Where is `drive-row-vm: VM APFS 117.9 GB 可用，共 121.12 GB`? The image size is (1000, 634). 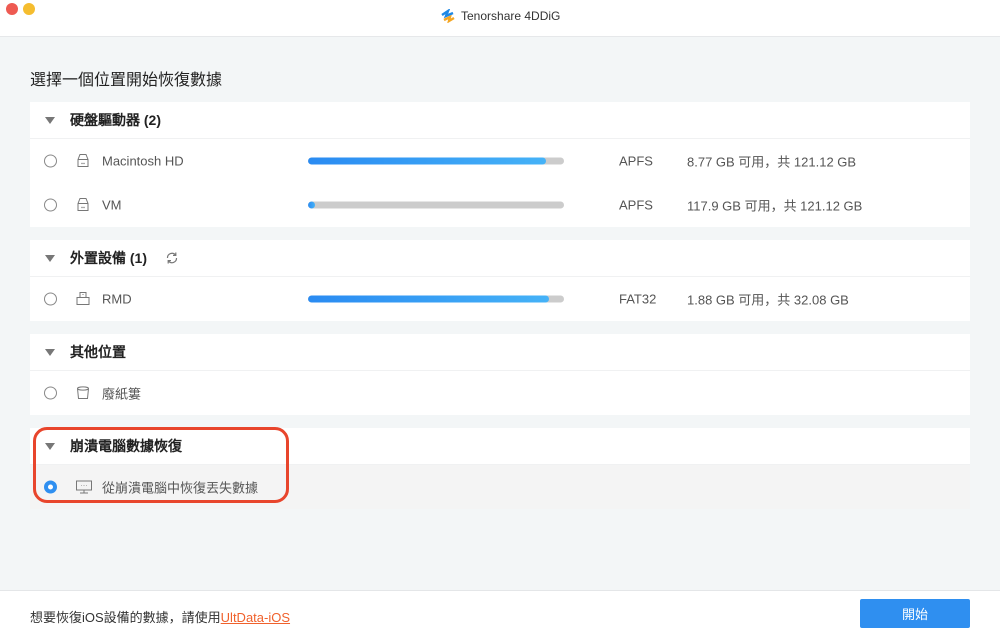 drive-row-vm: VM APFS 117.9 GB 可用，共 121.12 GB is located at coordinates (500, 205).